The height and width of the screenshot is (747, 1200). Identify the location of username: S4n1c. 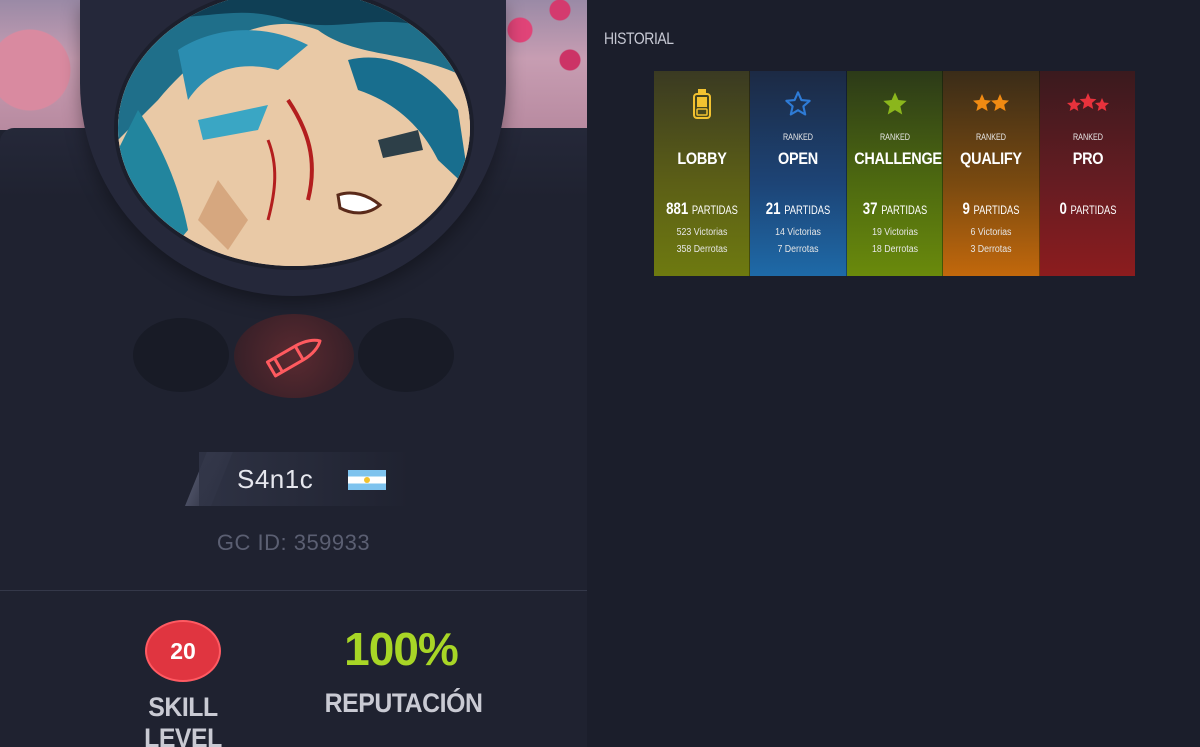
(275, 479).